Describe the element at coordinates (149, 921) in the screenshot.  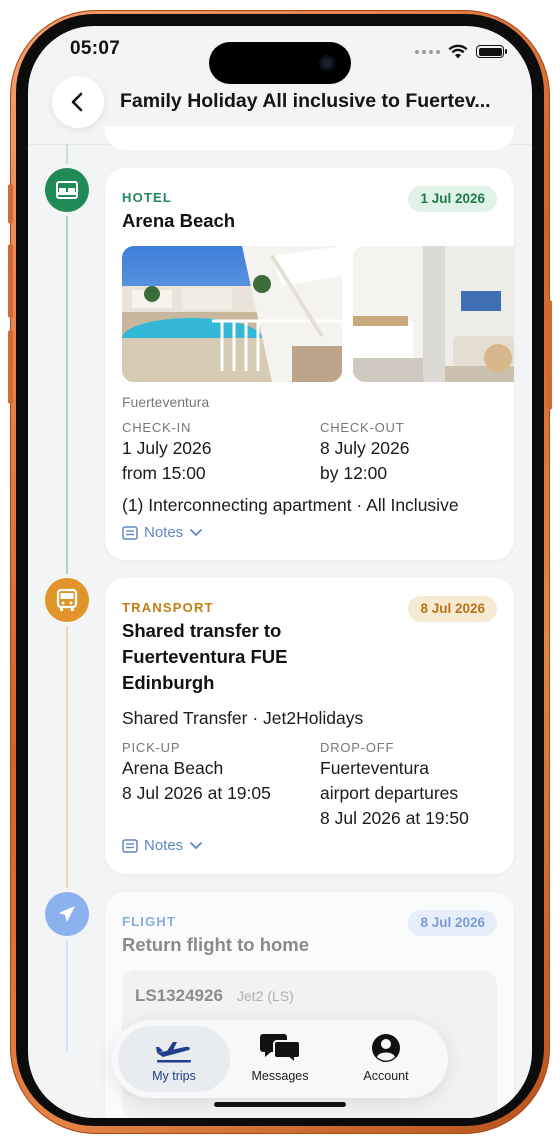
I see `card-type-label: FLIGHT` at that location.